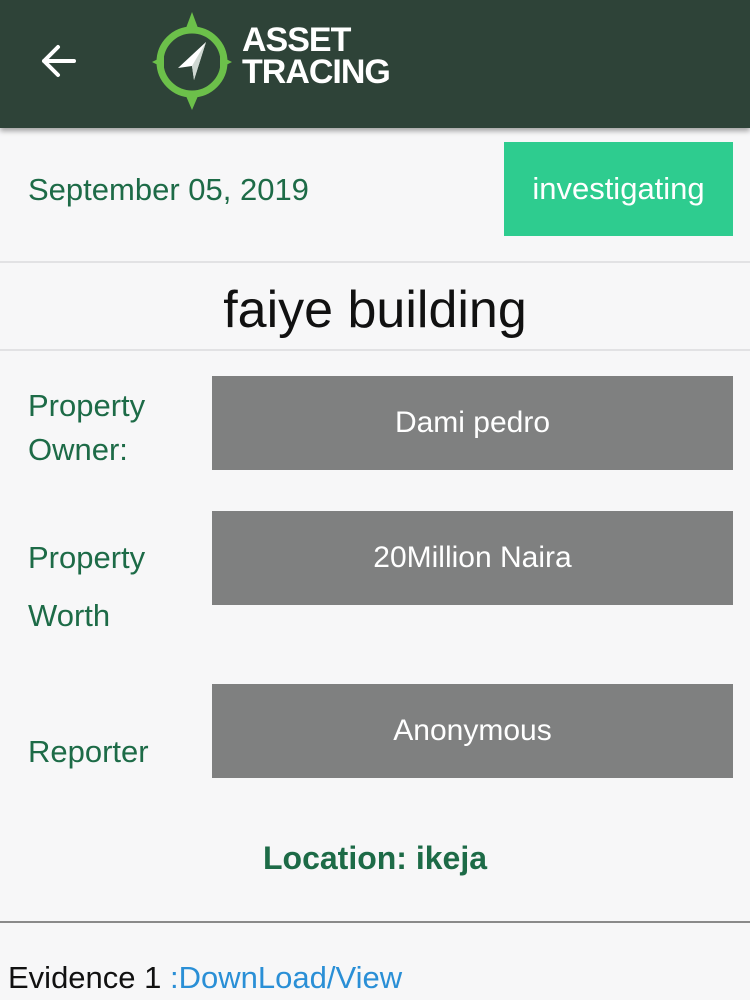  I want to click on case-date-row: September 05, 2019 investigating, so click(375, 194).